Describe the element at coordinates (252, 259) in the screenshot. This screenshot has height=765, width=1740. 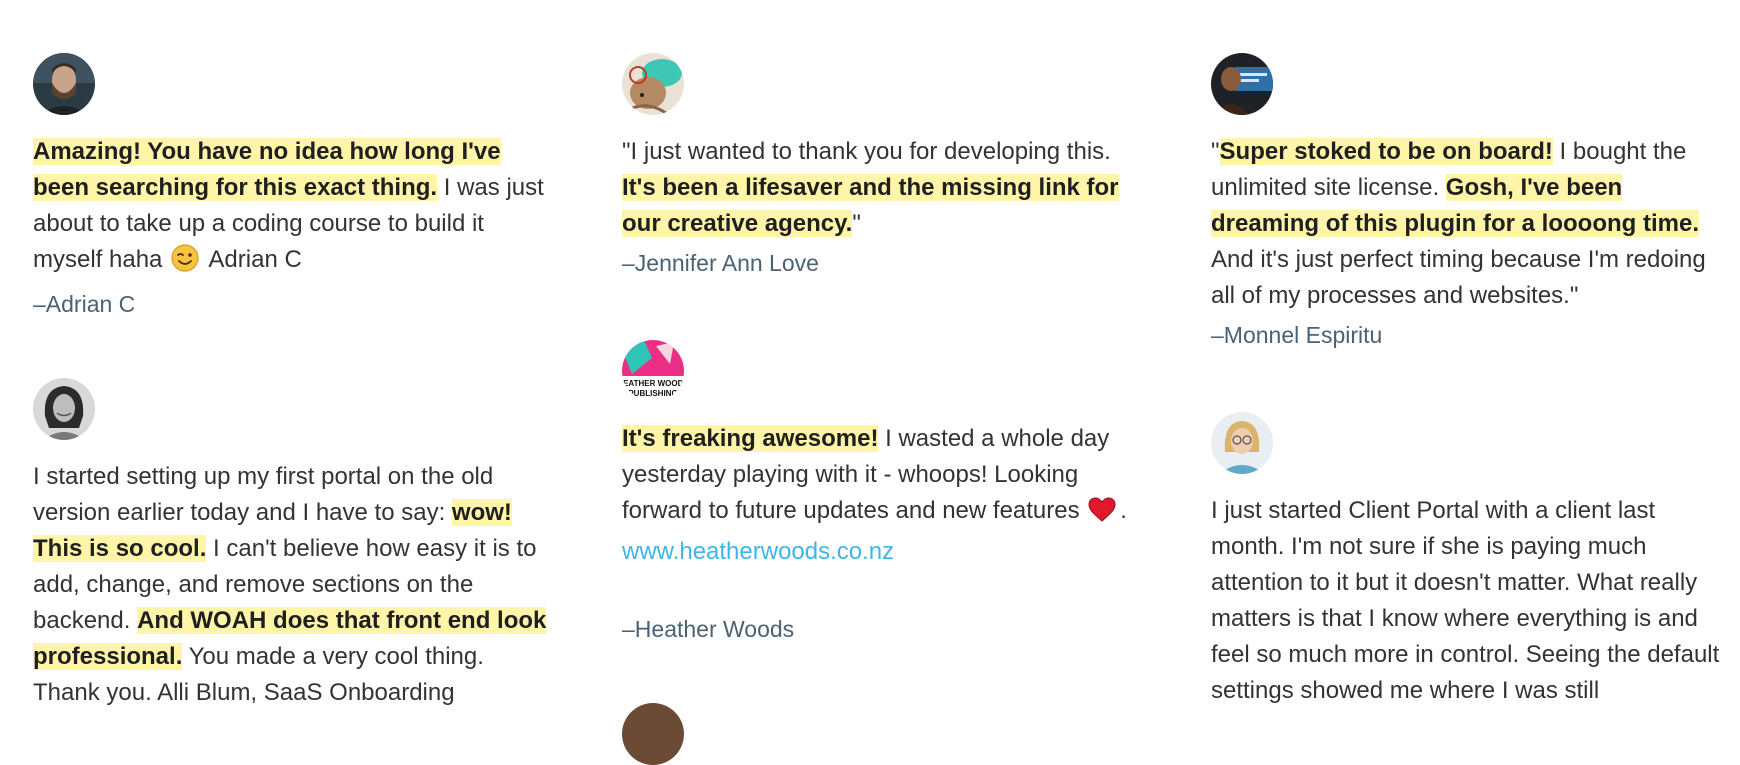
I see `quote-text: Adrian C` at that location.